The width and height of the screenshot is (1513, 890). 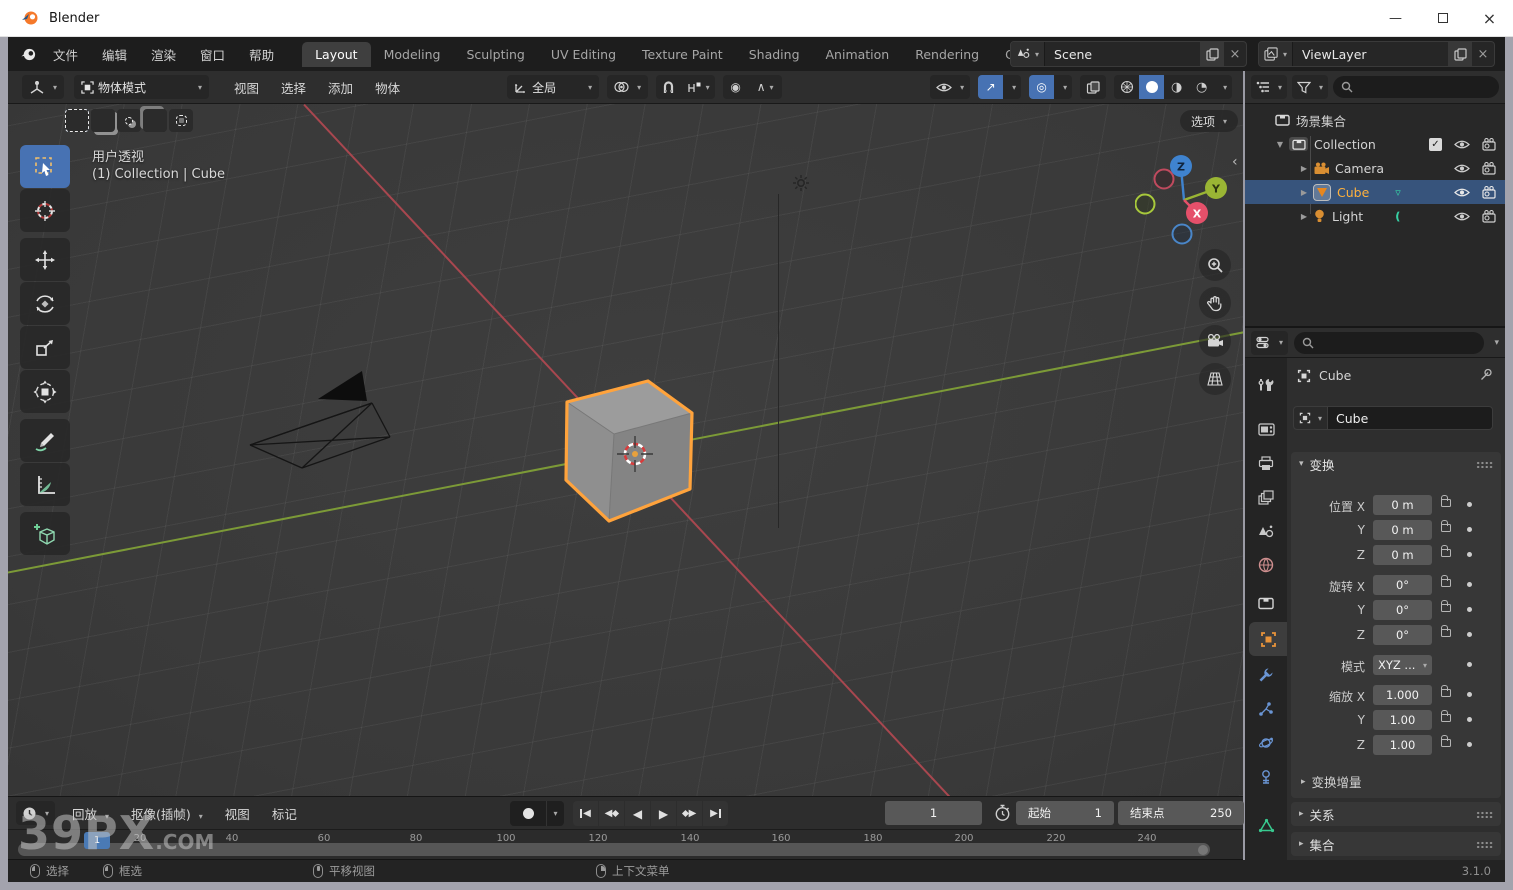 I want to click on scale-z-lock-icon, so click(x=1446, y=741).